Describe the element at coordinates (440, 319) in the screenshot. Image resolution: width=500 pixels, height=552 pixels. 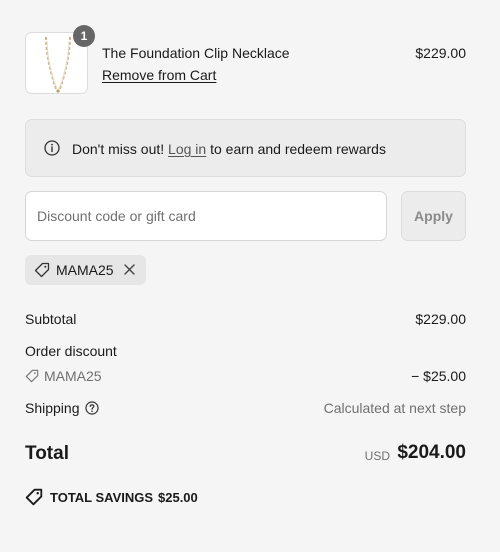
I see `subtotal-value: $229.00` at that location.